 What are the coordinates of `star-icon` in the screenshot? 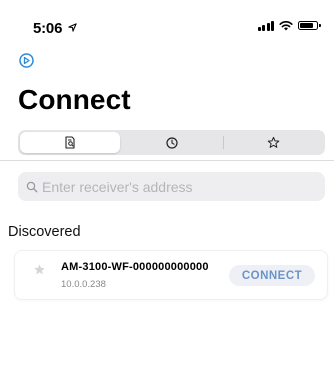 It's located at (273, 142).